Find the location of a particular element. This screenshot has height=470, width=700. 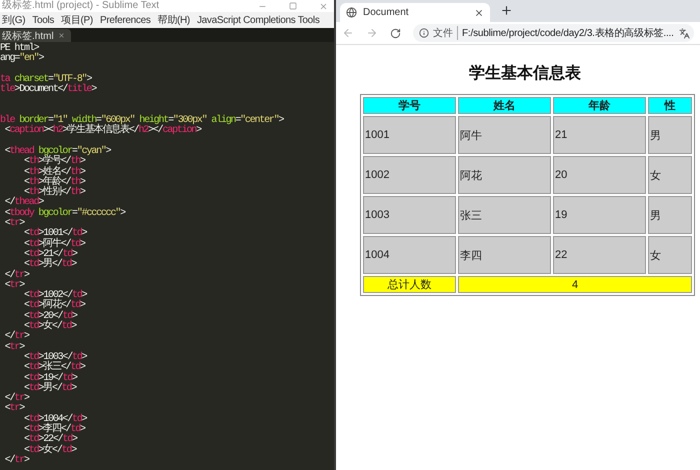

menu-item: 帮助(H) is located at coordinates (174, 20).